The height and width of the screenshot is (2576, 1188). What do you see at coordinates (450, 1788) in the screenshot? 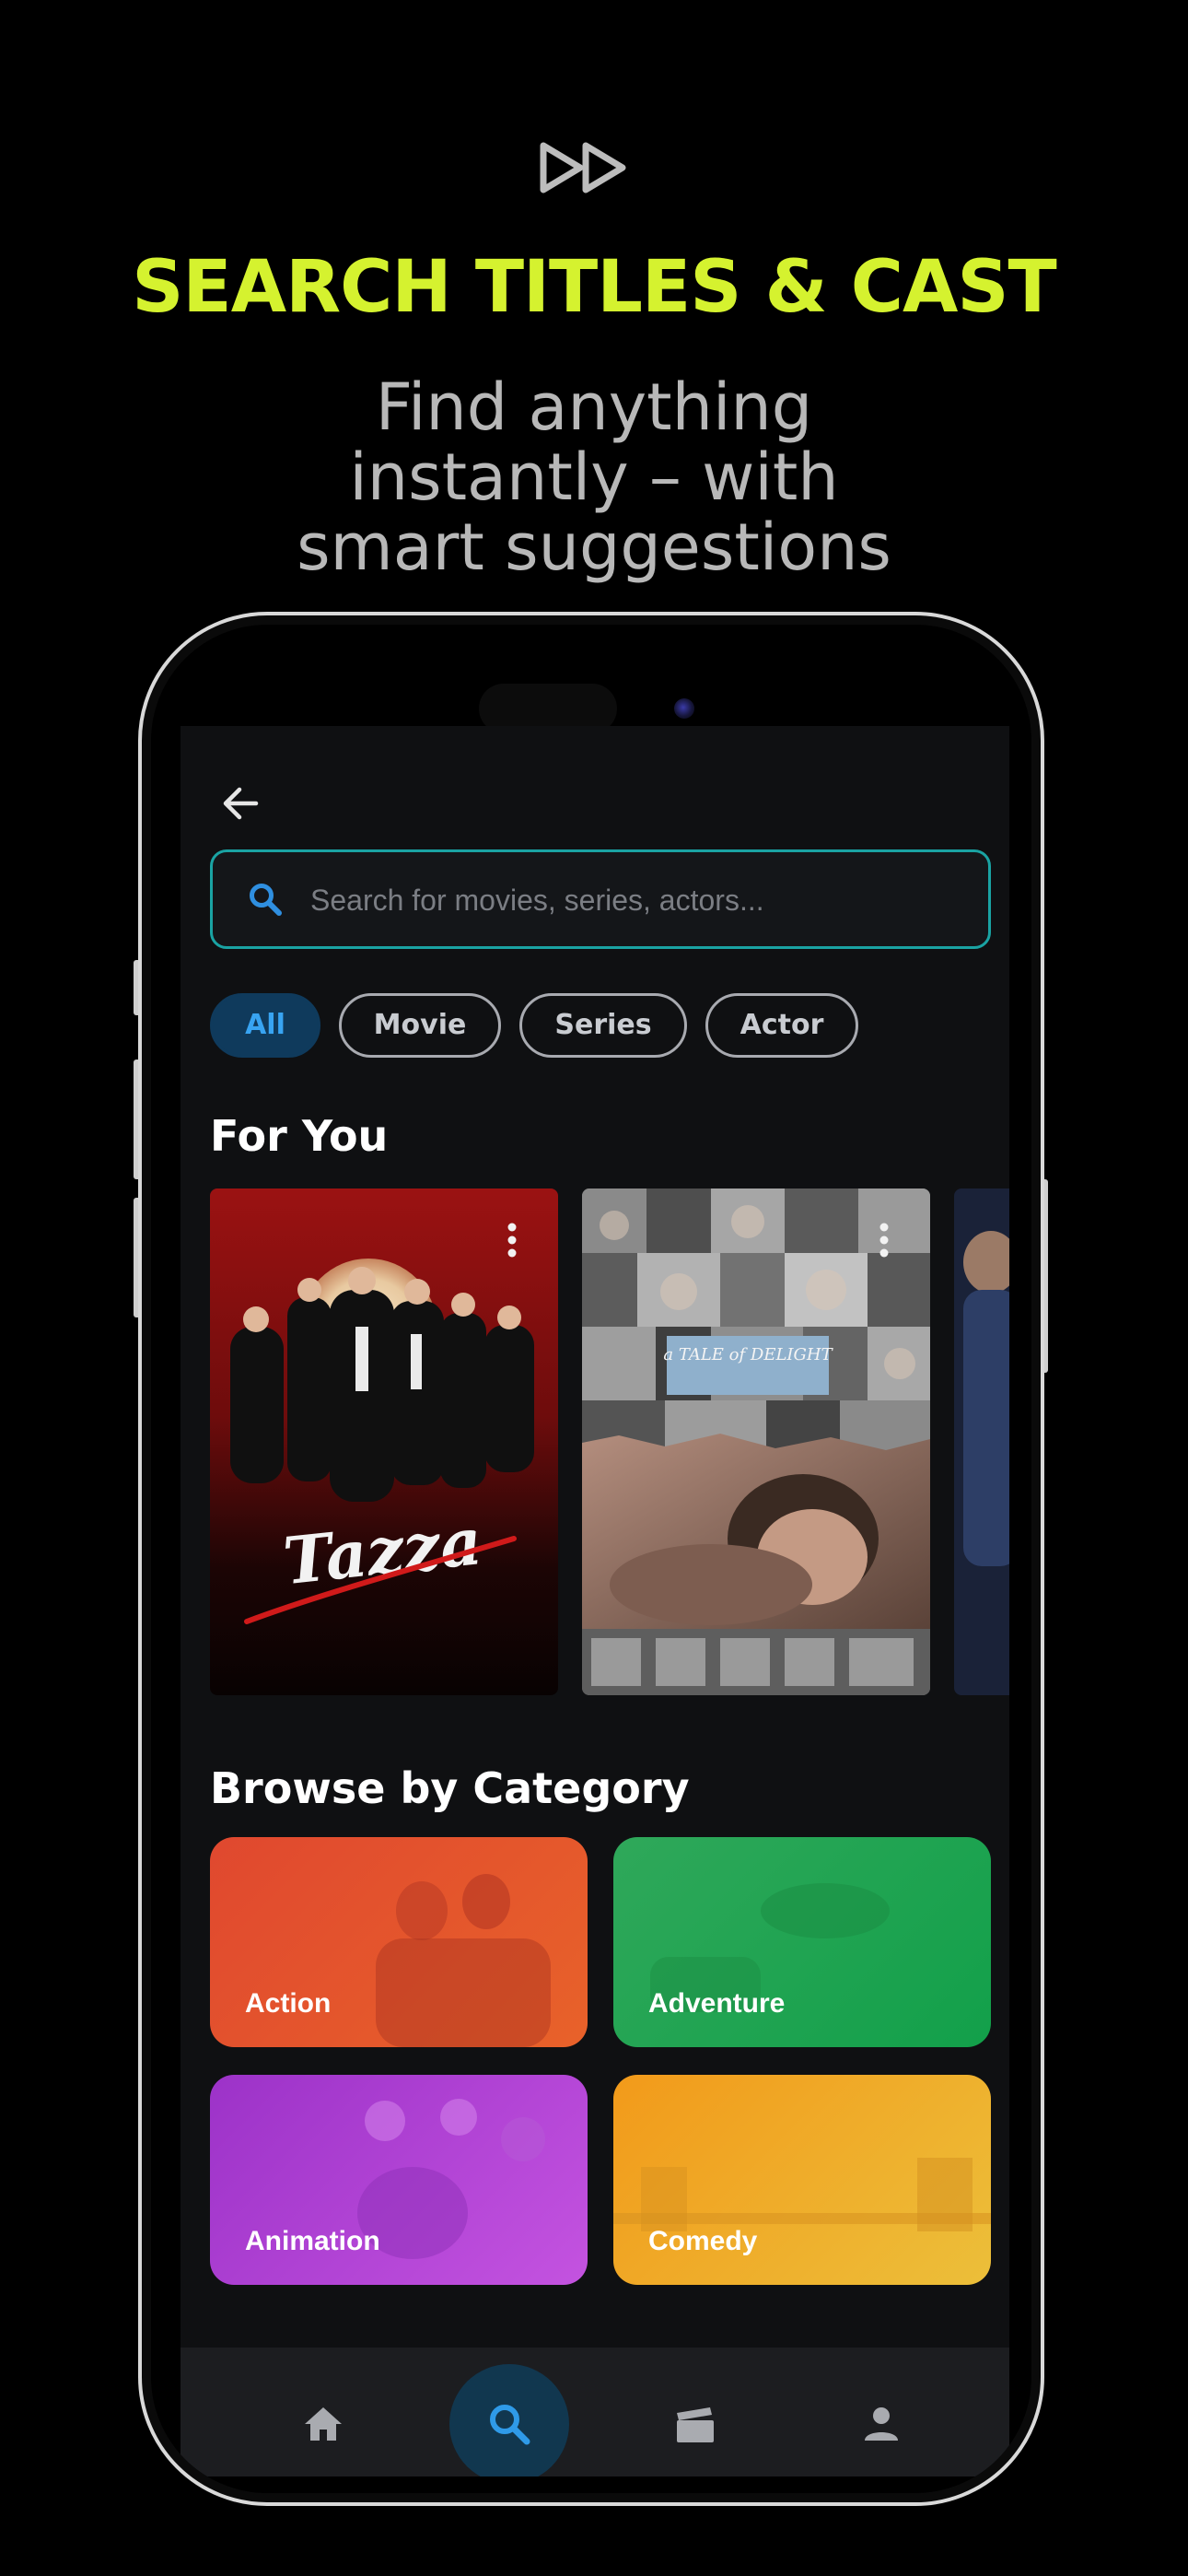
I see `browse-category-title: Browse by Category` at bounding box center [450, 1788].